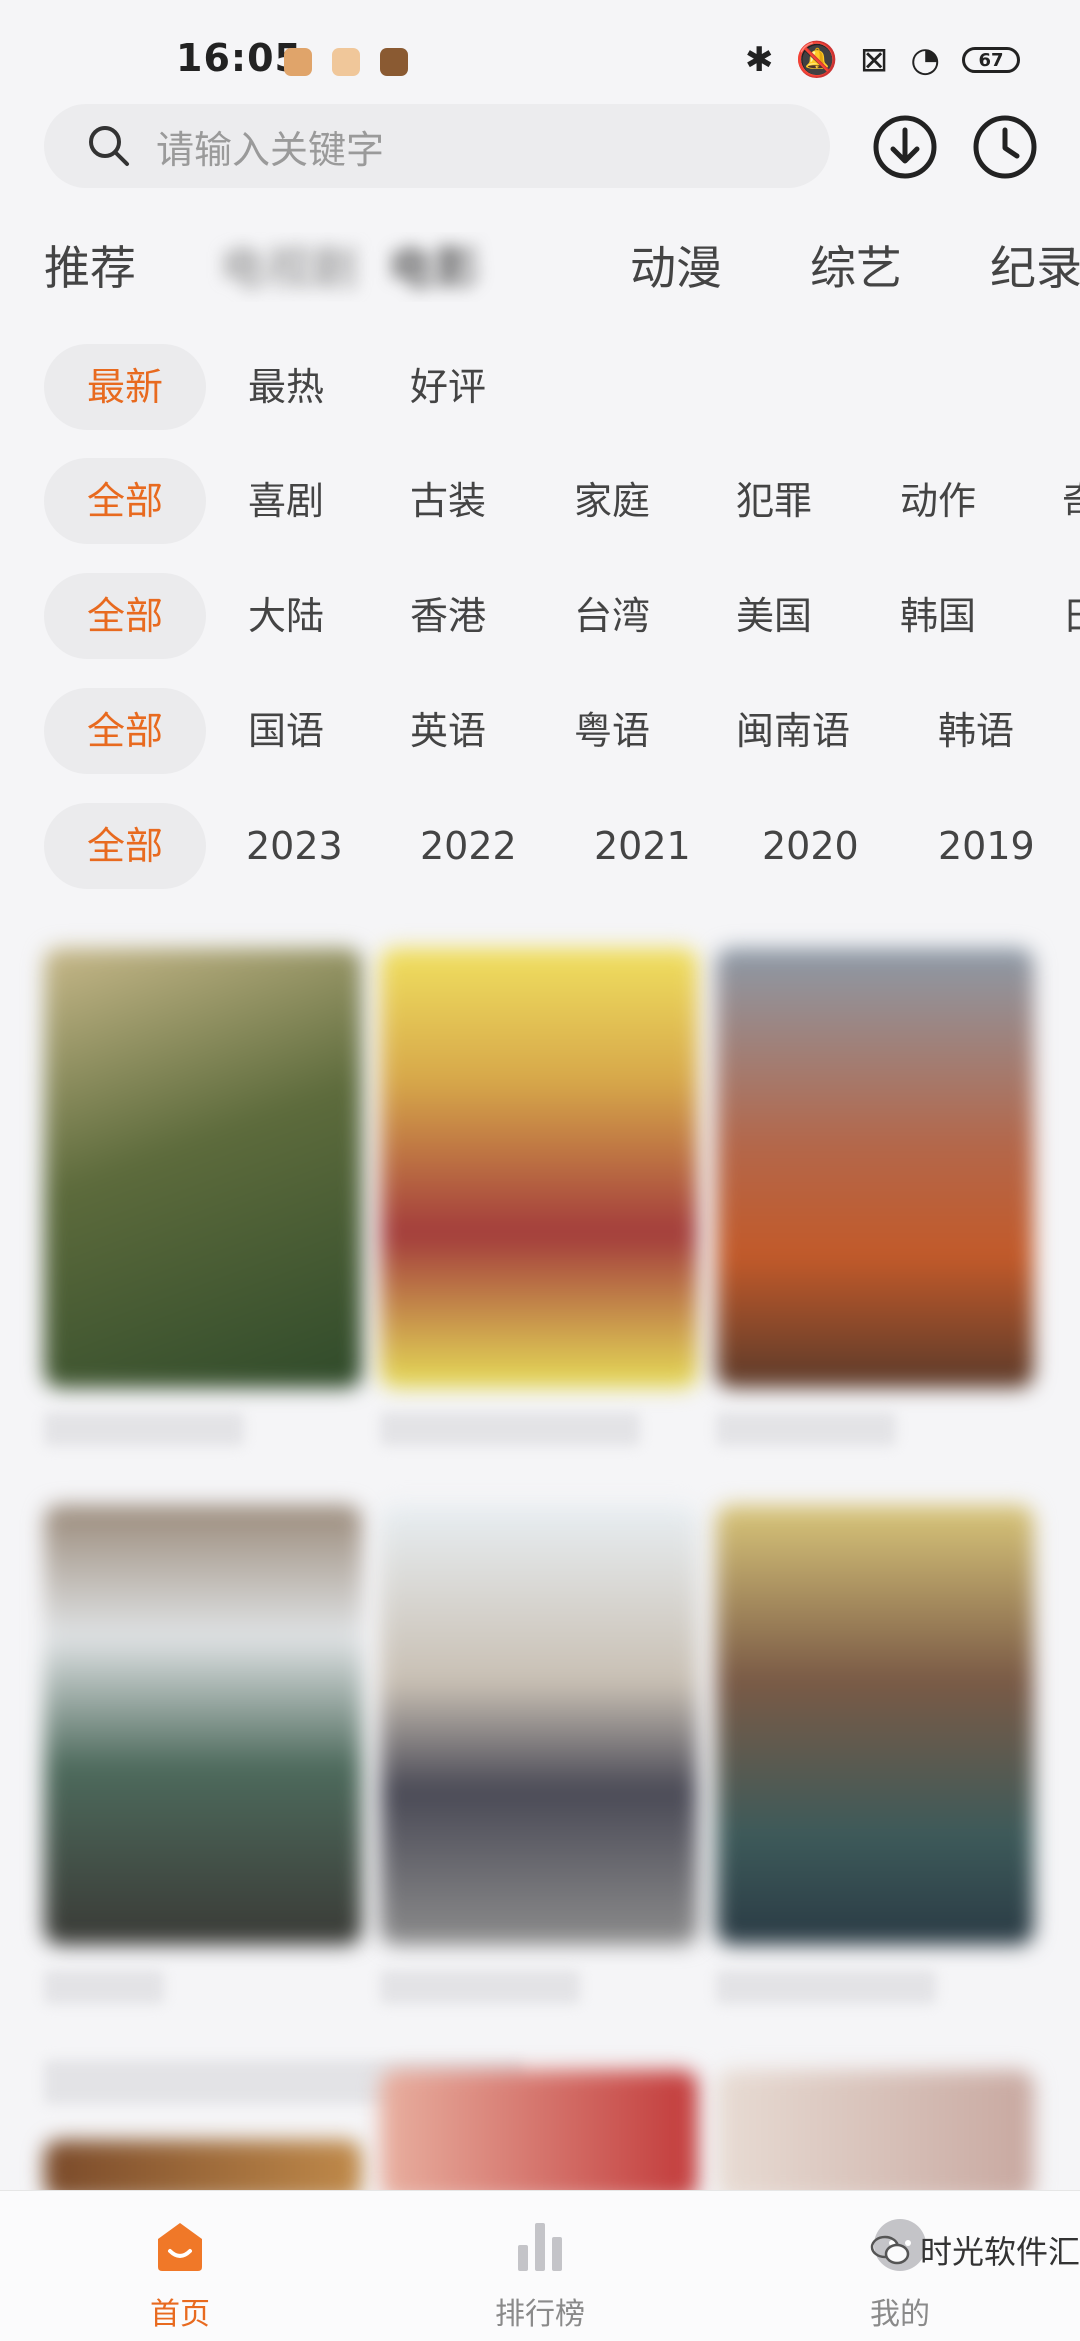  What do you see at coordinates (1071, 501) in the screenshot?
I see `filter-chip: 奇` at bounding box center [1071, 501].